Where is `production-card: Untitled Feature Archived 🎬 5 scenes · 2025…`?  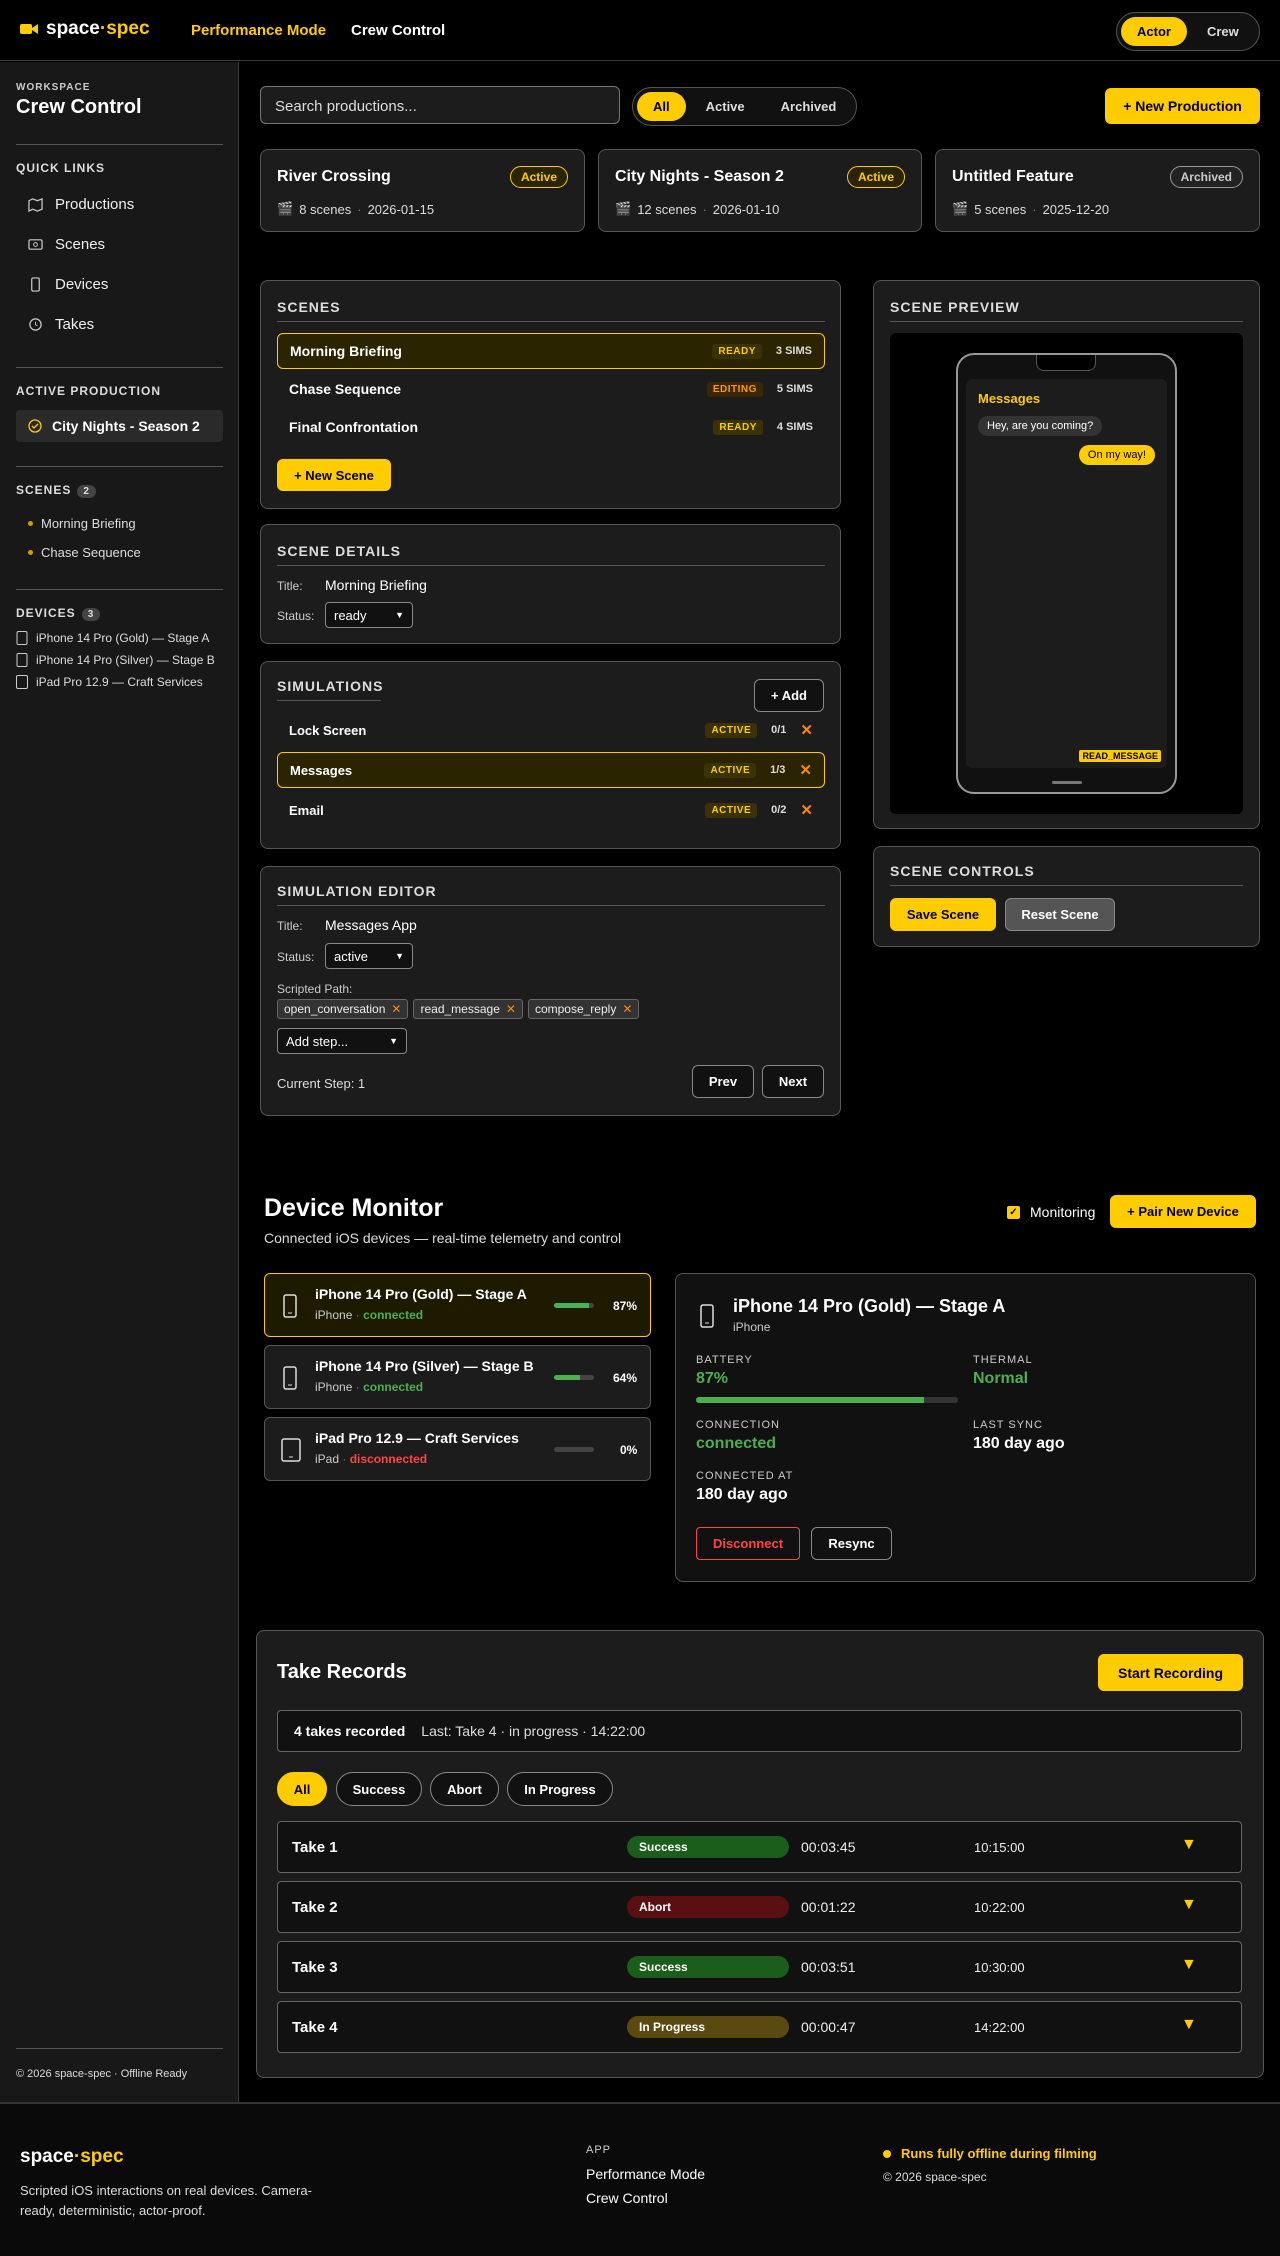
production-card: Untitled Feature Archived 🎬 5 scenes · 2025… is located at coordinates (1097, 190).